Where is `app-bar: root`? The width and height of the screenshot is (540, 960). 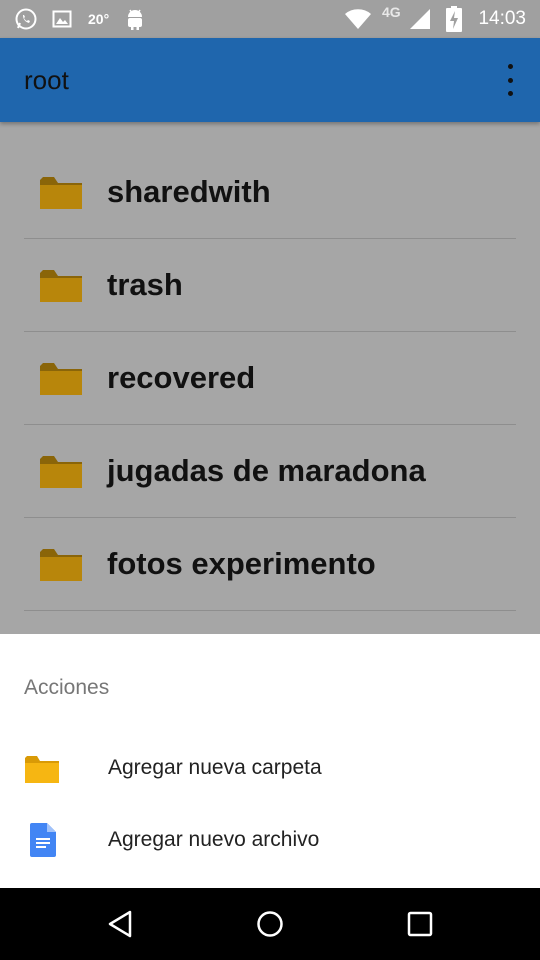
app-bar: root is located at coordinates (270, 80).